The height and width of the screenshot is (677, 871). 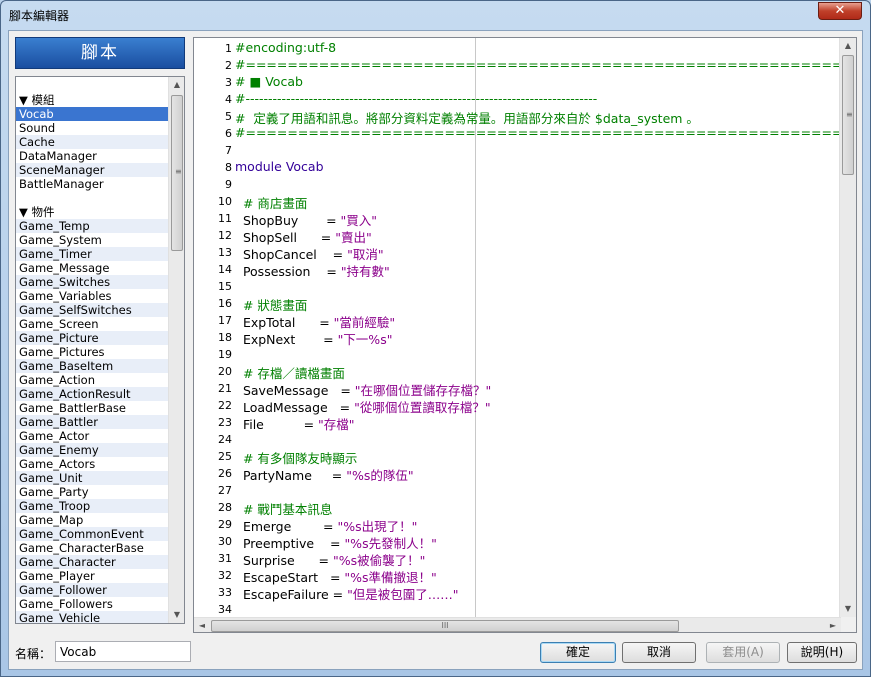 I want to click on code-identifier: LoadMessage =, so click(x=295, y=407).